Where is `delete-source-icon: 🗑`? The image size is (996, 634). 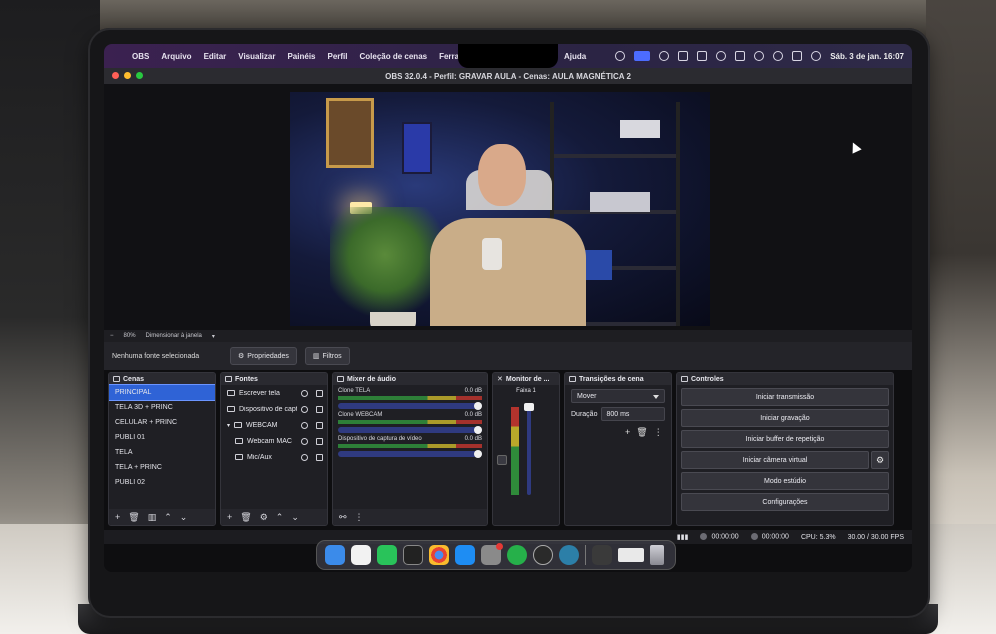 delete-source-icon: 🗑 is located at coordinates (245, 517).